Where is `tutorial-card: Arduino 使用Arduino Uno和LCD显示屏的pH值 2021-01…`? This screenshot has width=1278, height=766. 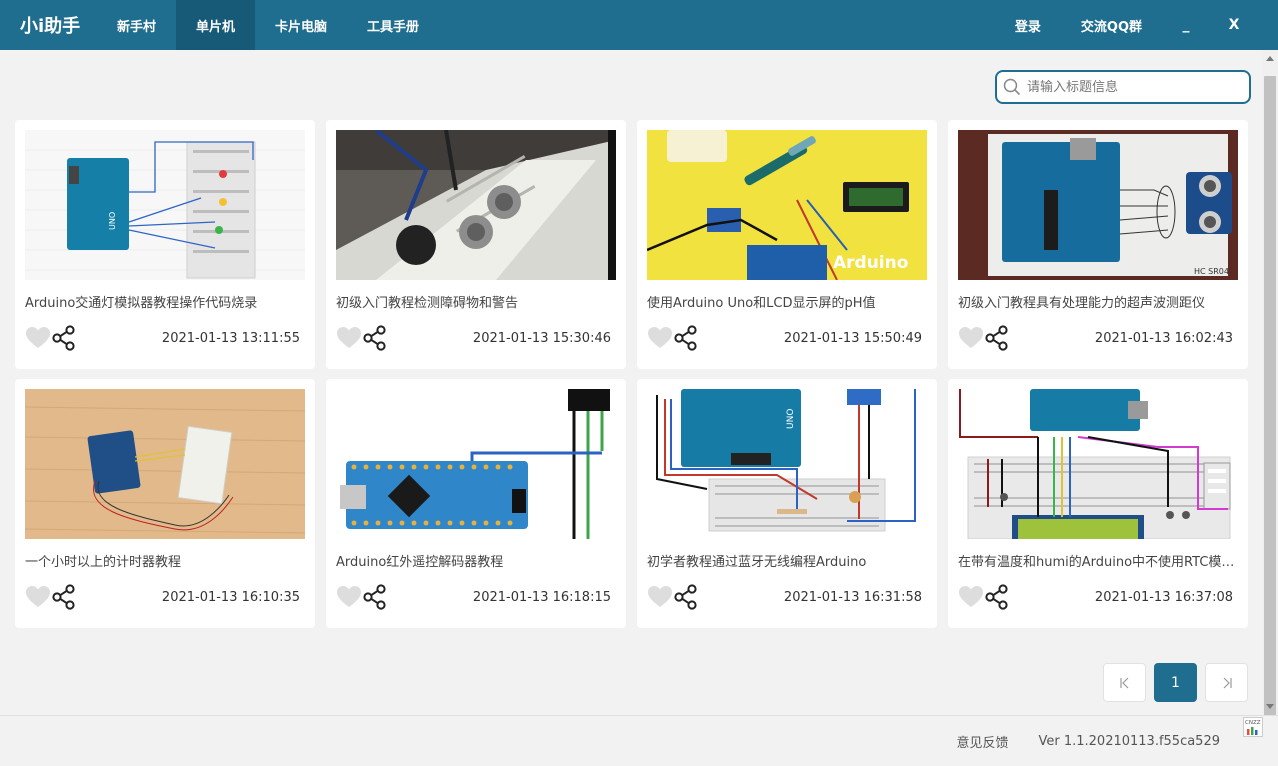 tutorial-card: Arduino 使用Arduino Uno和LCD显示屏的pH值 2021-01… is located at coordinates (787, 244).